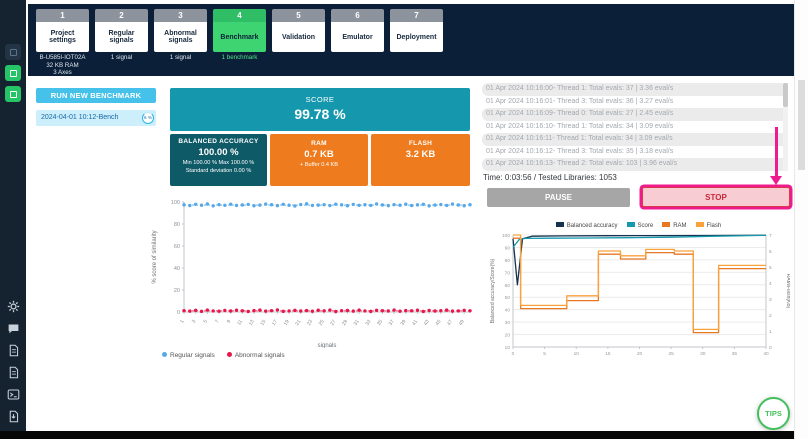  I want to click on step-regular-signals: 2 Regular signals 1 signal, so click(121, 42).